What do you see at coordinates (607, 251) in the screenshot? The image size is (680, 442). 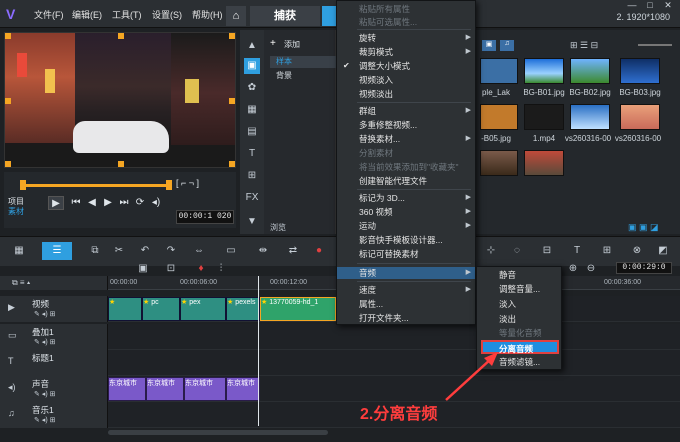 I see `speed-icon: ⊞` at bounding box center [607, 251].